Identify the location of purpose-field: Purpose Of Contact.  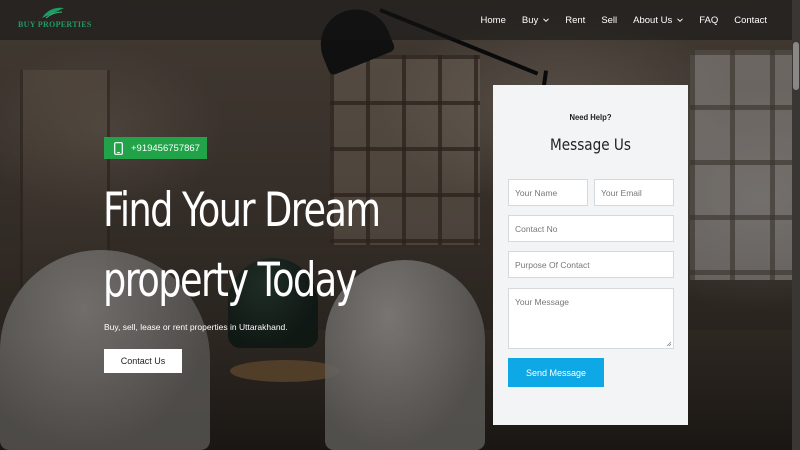
(591, 264).